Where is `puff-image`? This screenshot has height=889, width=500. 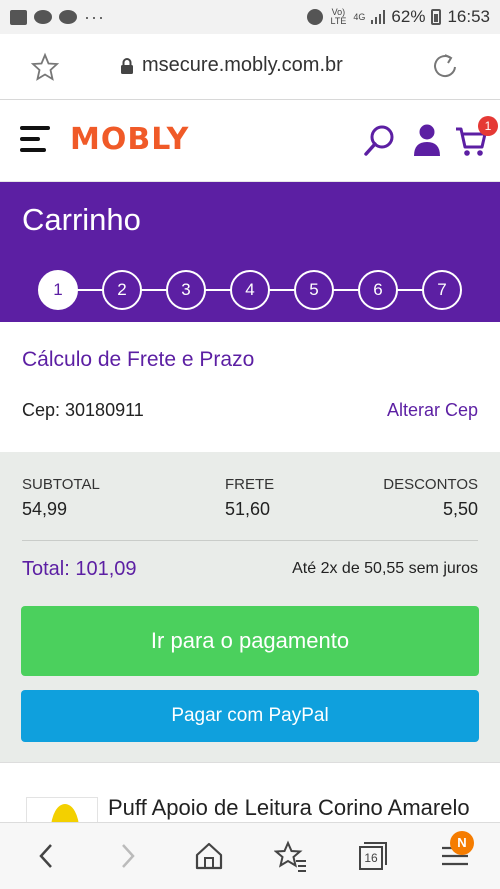 puff-image is located at coordinates (65, 813).